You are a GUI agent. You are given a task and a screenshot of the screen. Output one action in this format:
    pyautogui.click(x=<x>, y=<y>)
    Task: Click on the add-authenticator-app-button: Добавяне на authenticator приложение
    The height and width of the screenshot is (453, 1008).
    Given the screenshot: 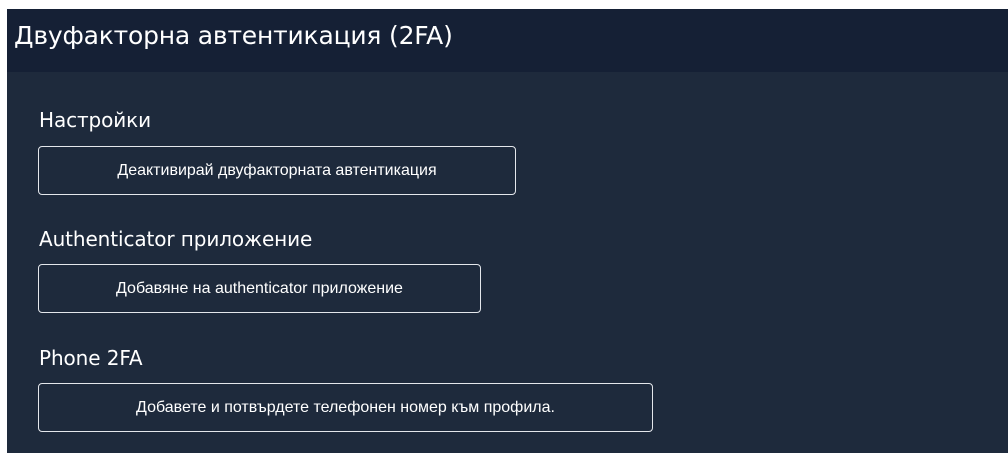 What is the action you would take?
    pyautogui.click(x=259, y=288)
    